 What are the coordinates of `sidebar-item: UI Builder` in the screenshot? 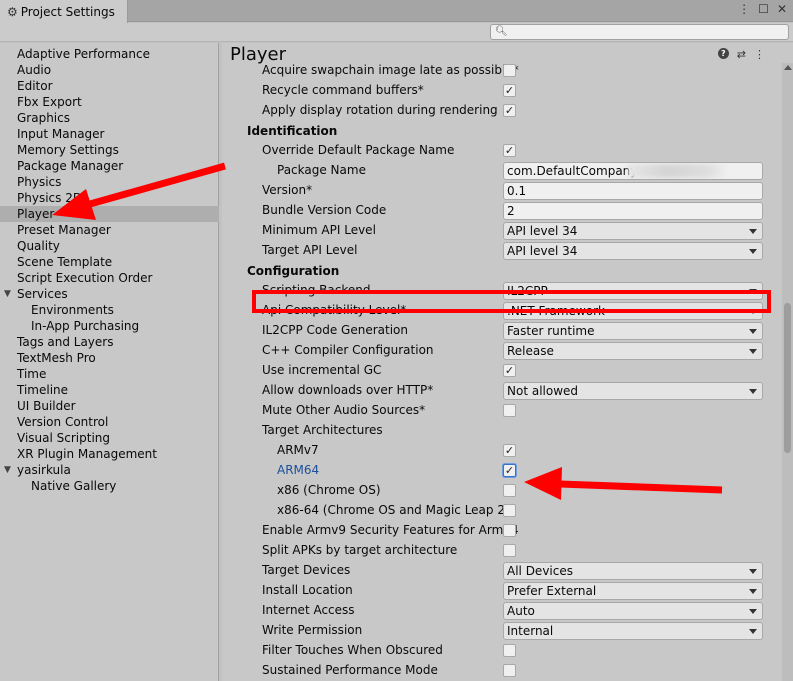 It's located at (109, 406).